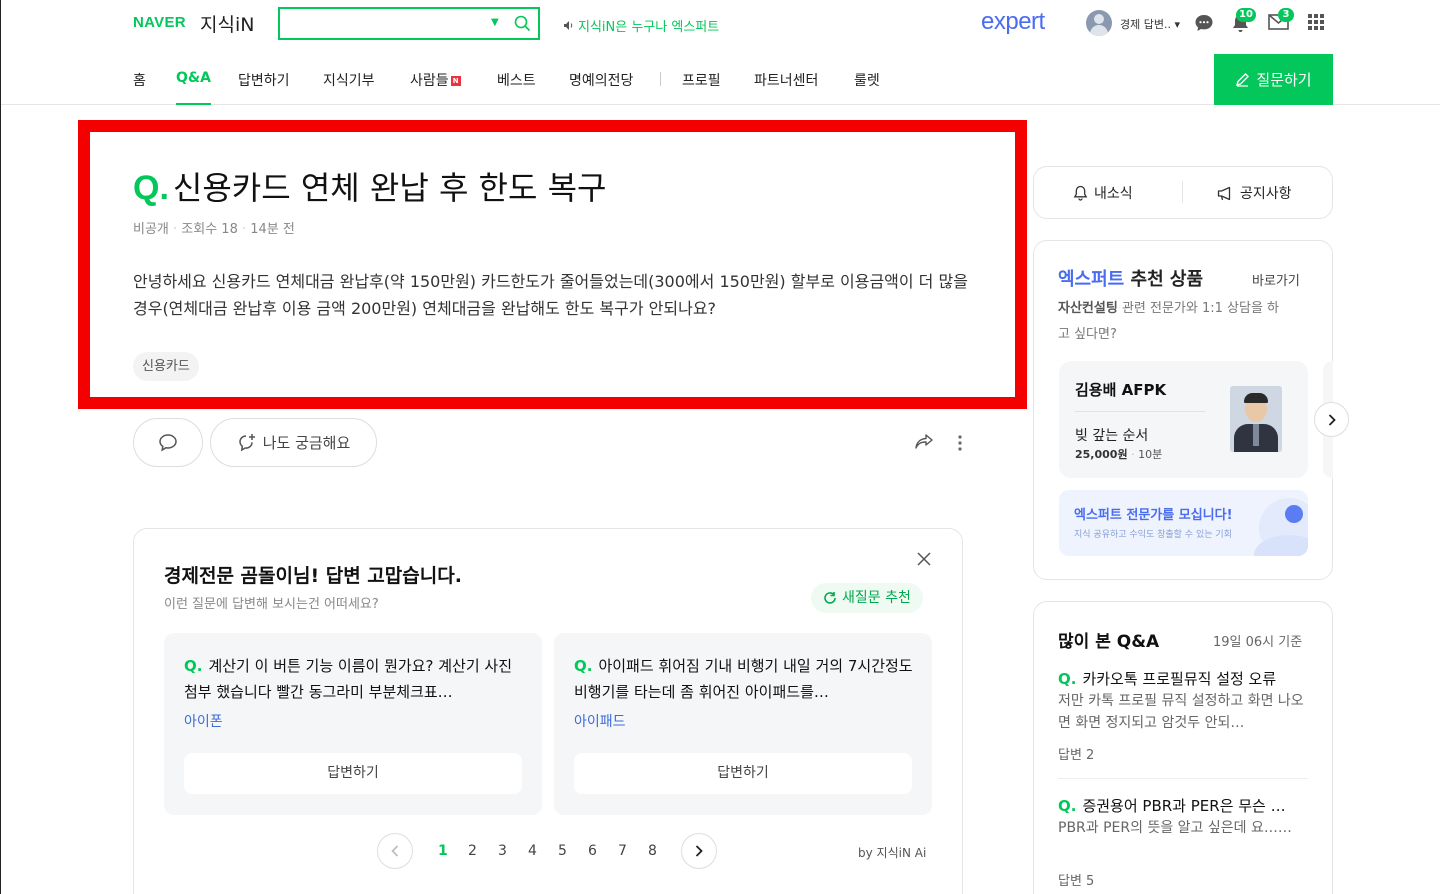  What do you see at coordinates (1150, 24) in the screenshot?
I see `user-name-menu: 경제 답변.. ▾` at bounding box center [1150, 24].